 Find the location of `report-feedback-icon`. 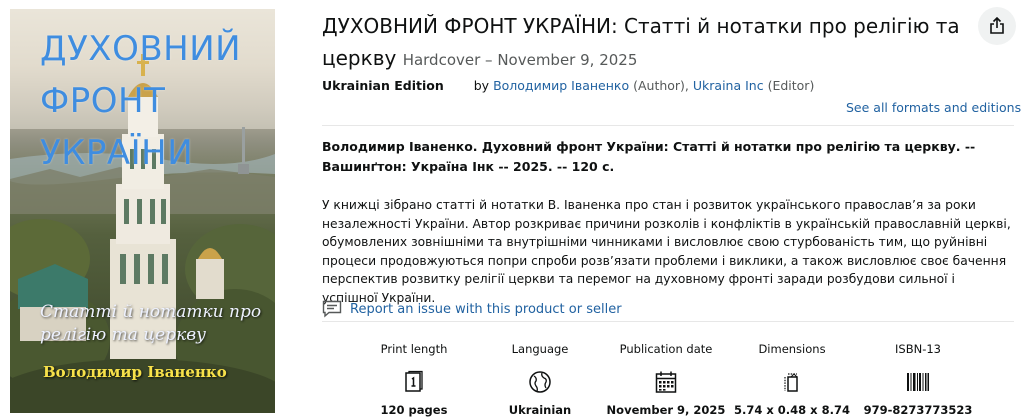

report-feedback-icon is located at coordinates (332, 309).